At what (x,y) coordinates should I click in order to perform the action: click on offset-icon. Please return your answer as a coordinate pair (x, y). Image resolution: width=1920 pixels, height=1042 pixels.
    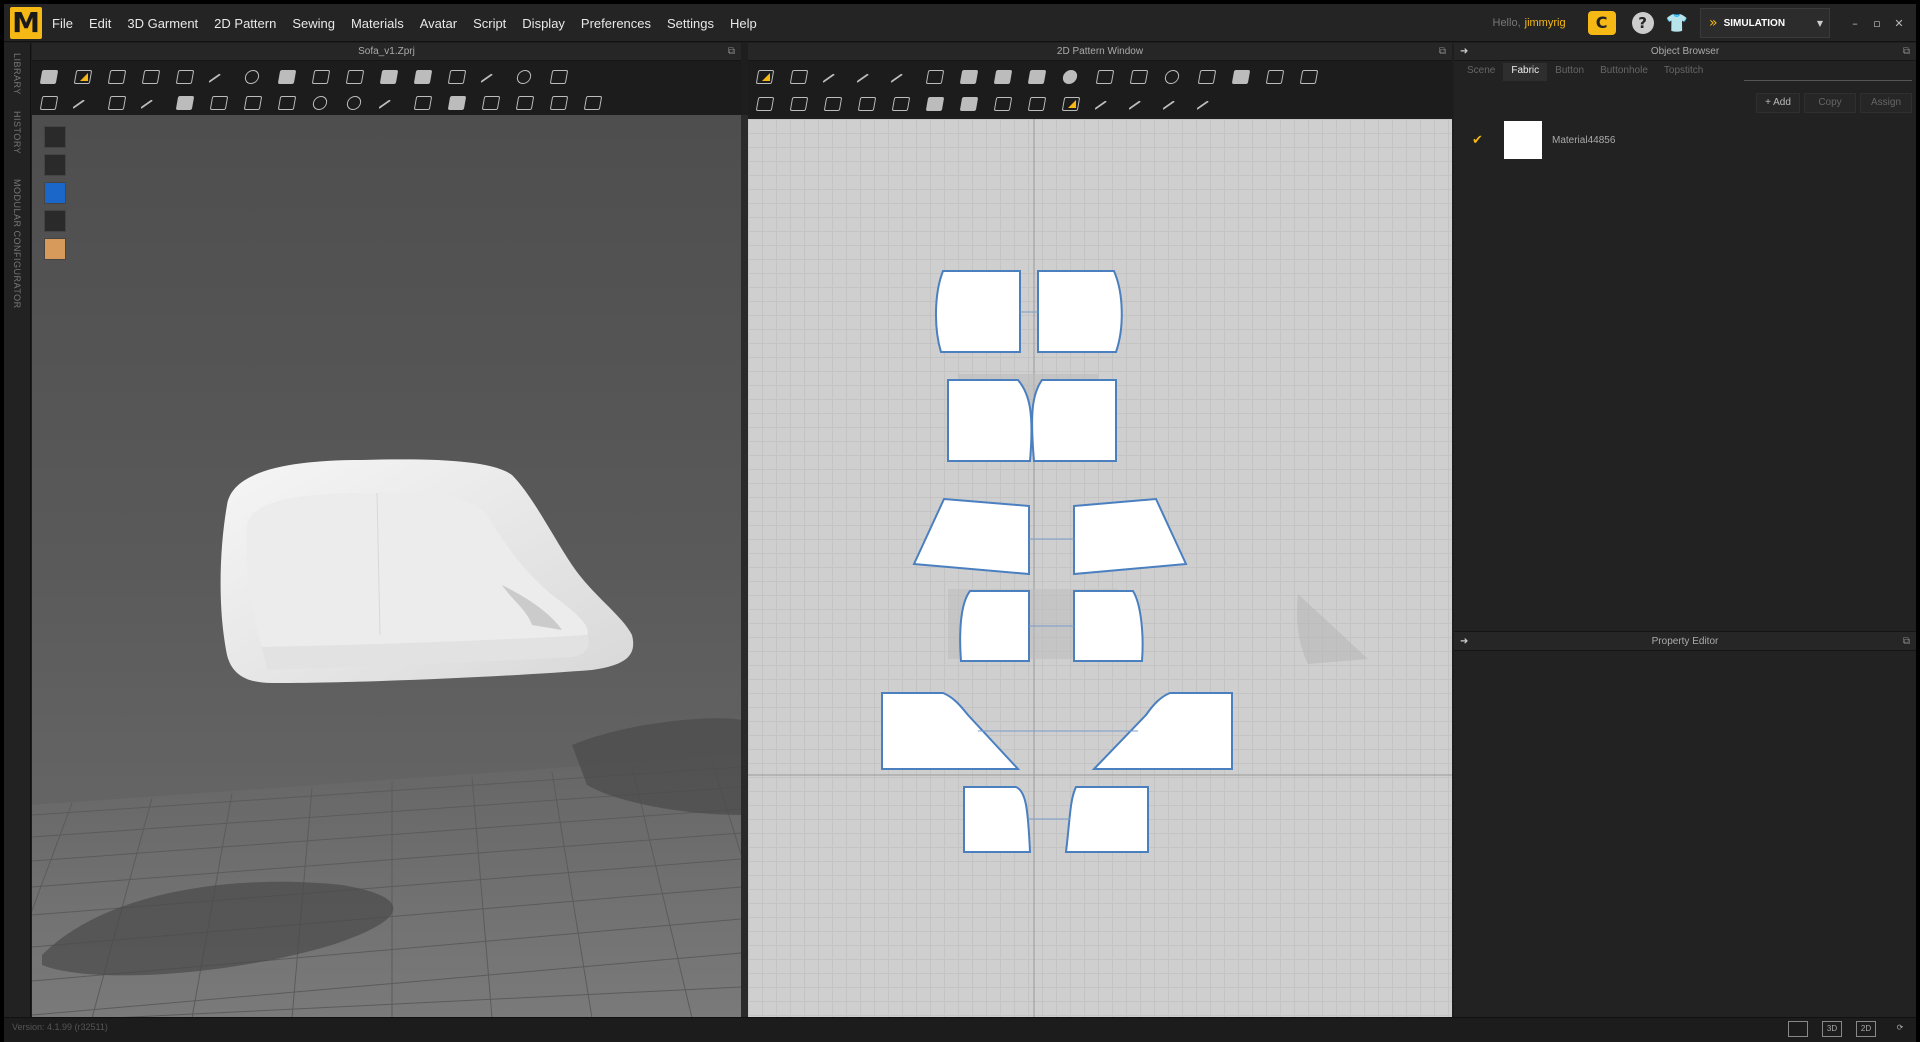
    Looking at the image, I should click on (799, 103).